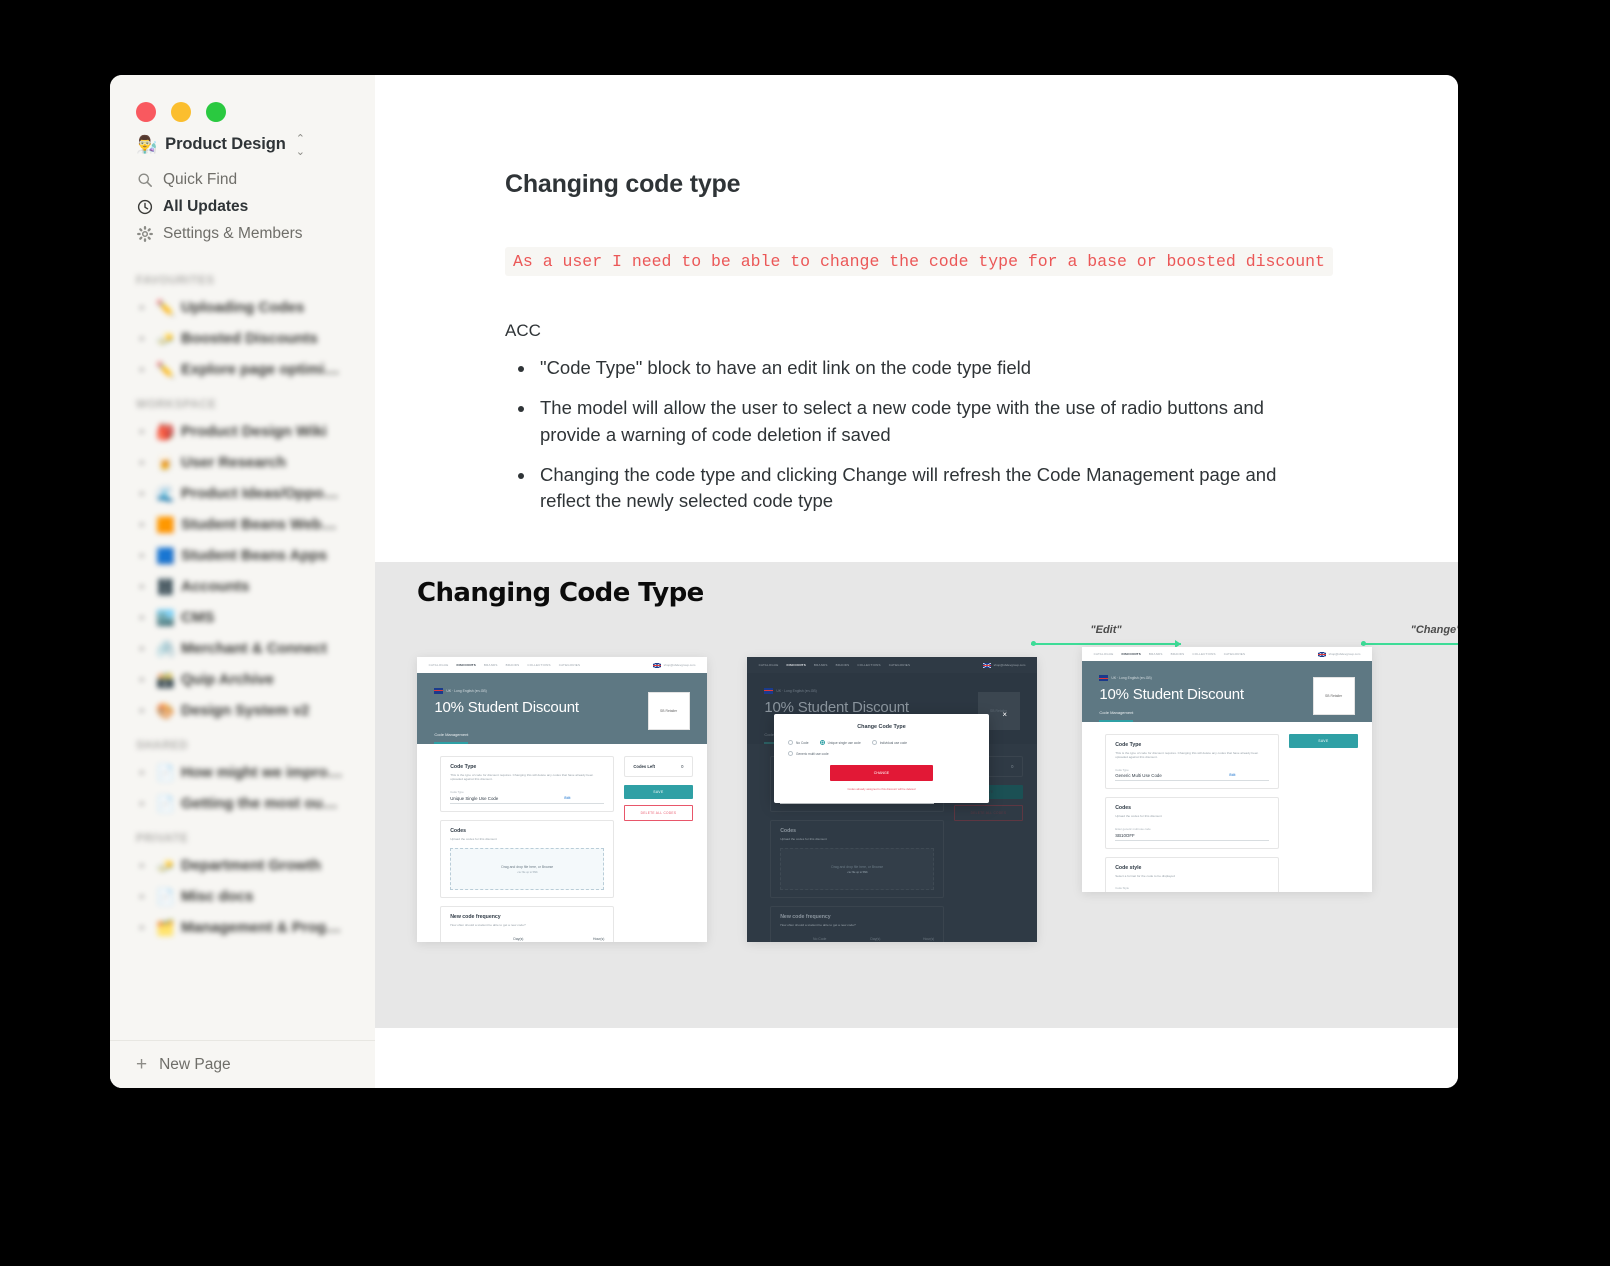  I want to click on sidebar-page-item: ▸ 🎒 Product Design Wiki, so click(242, 431).